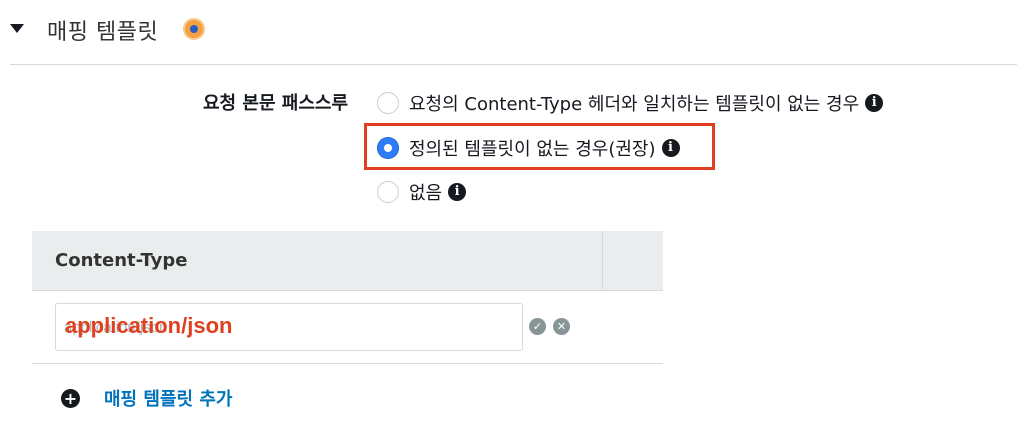 This screenshot has width=1017, height=440. Describe the element at coordinates (602, 261) in the screenshot. I see `column-divider` at that location.